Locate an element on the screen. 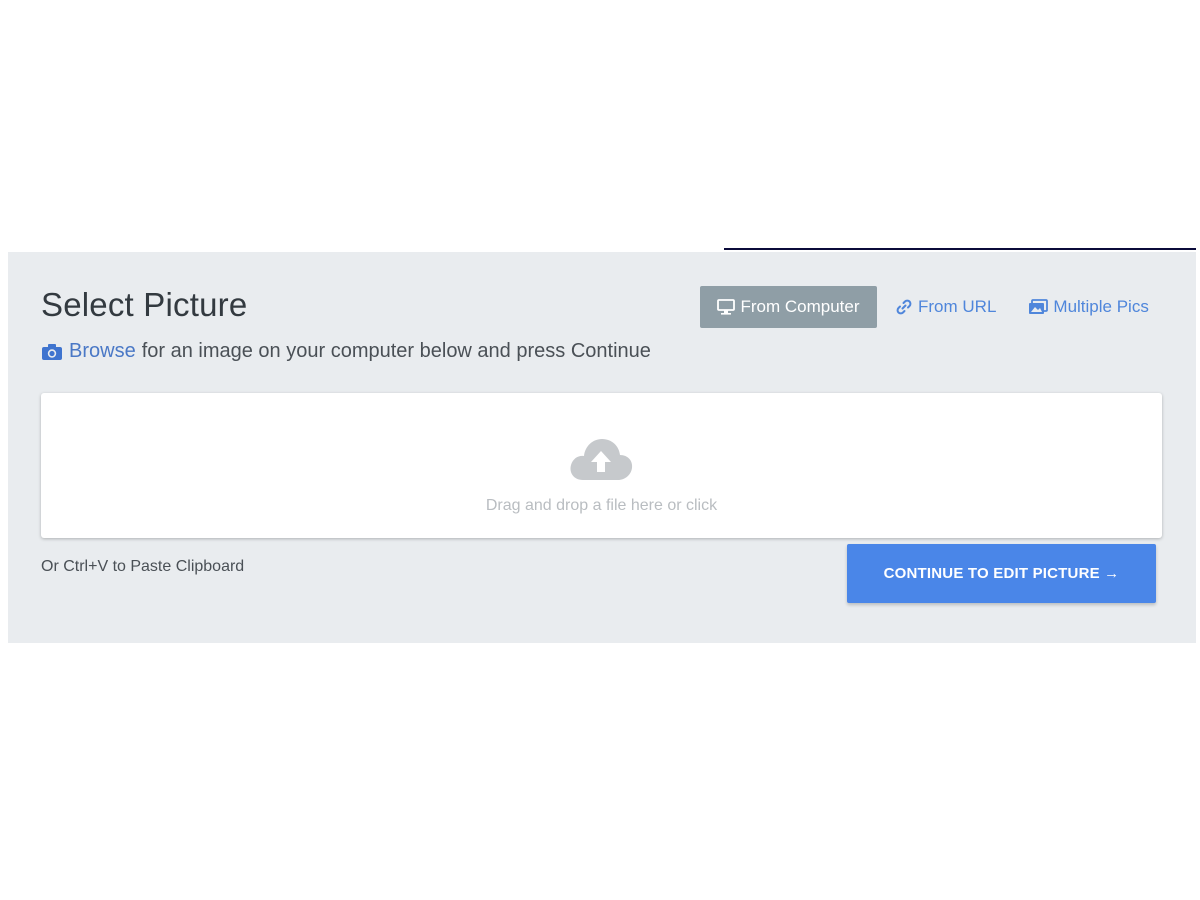 This screenshot has width=1200, height=900. cloud-upload-icon is located at coordinates (601, 459).